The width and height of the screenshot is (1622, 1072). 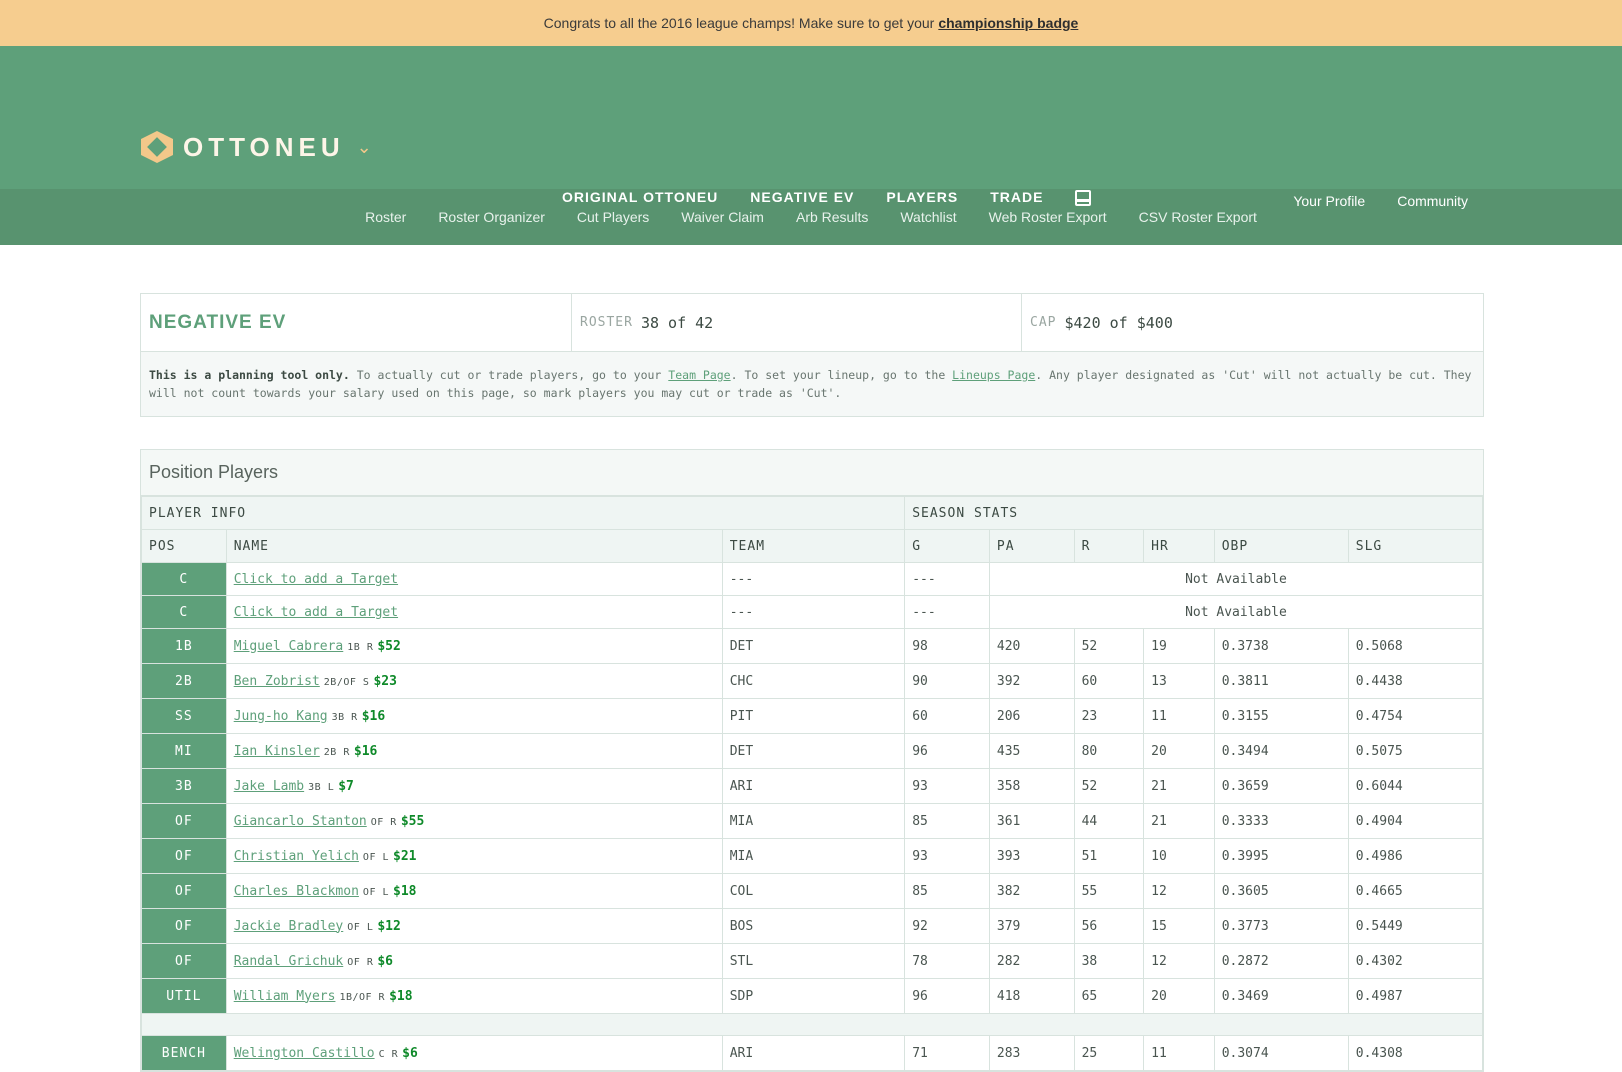 I want to click on inbox-icon, so click(x=1083, y=198).